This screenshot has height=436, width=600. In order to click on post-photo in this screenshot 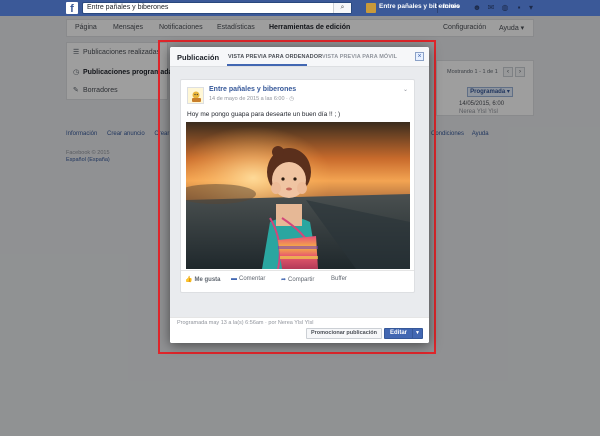, I will do `click(298, 195)`.